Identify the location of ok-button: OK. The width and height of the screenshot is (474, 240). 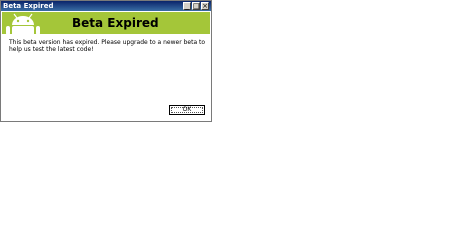
(187, 110).